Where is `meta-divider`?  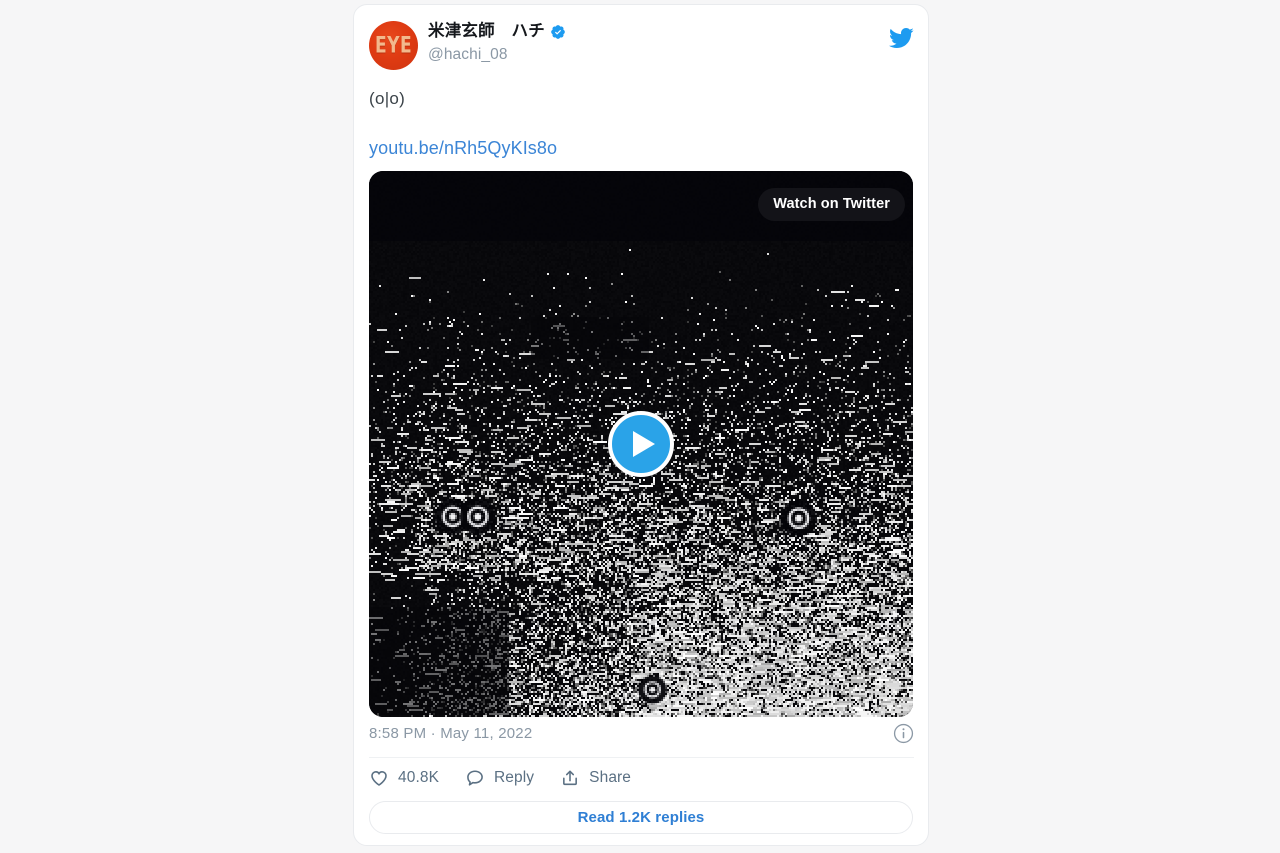 meta-divider is located at coordinates (641, 757).